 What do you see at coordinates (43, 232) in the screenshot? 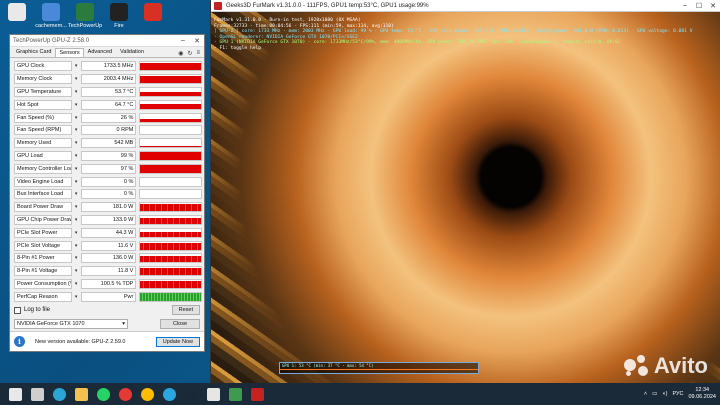
I see `sensor-name: PCIe Slot Power` at bounding box center [43, 232].